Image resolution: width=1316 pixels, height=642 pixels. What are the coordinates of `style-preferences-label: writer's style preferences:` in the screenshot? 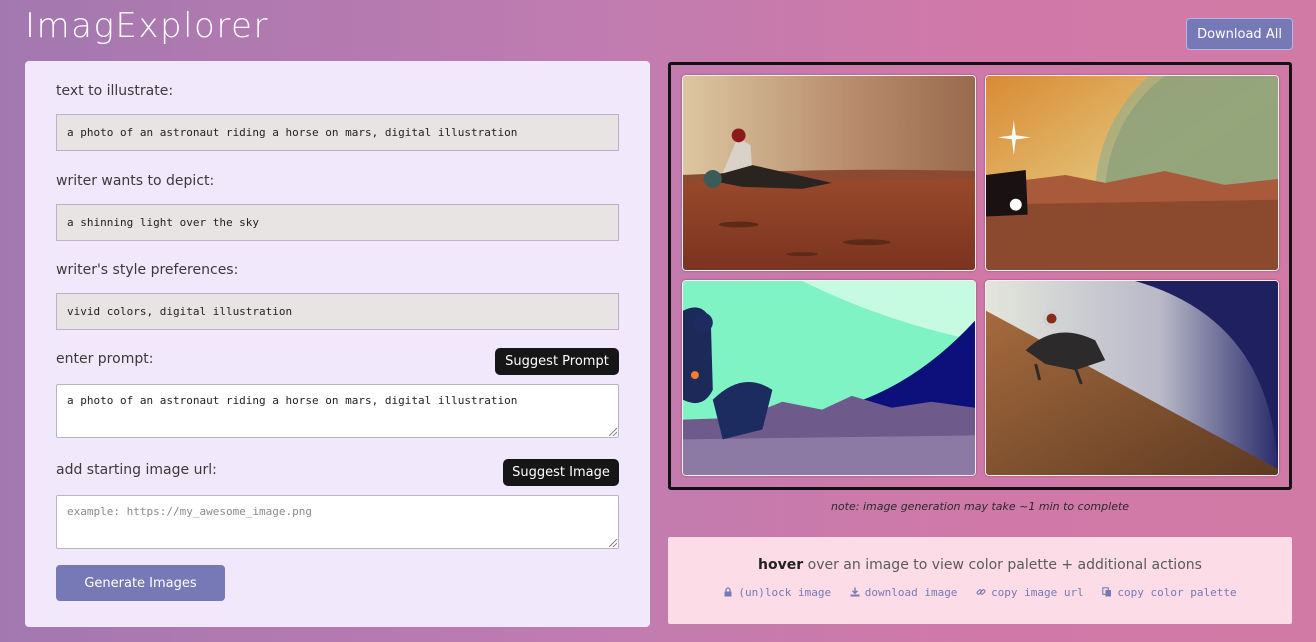 It's located at (147, 270).